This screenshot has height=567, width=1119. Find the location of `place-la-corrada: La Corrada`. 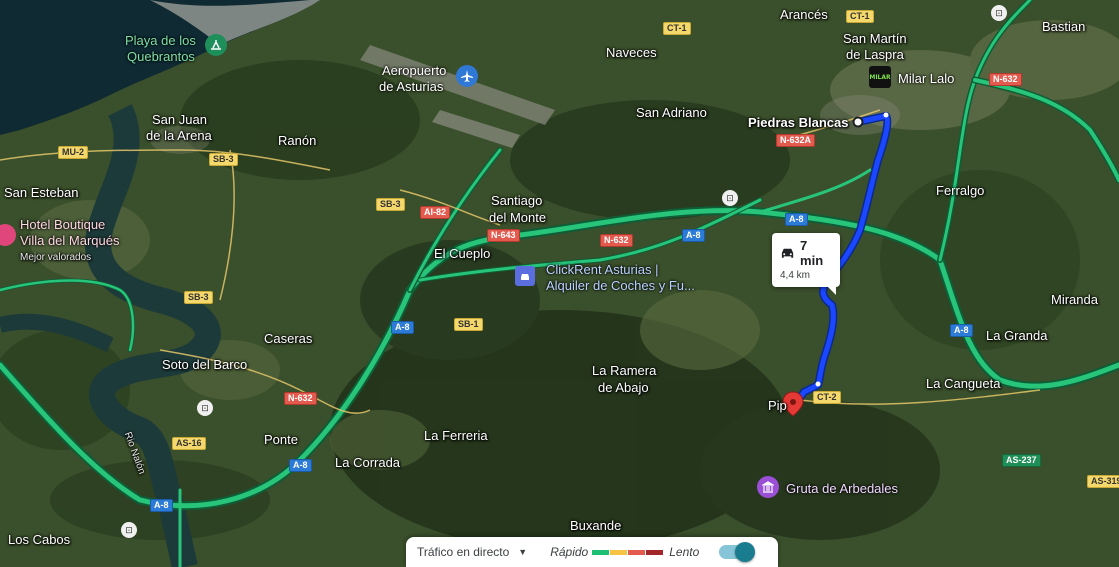

place-la-corrada: La Corrada is located at coordinates (367, 462).